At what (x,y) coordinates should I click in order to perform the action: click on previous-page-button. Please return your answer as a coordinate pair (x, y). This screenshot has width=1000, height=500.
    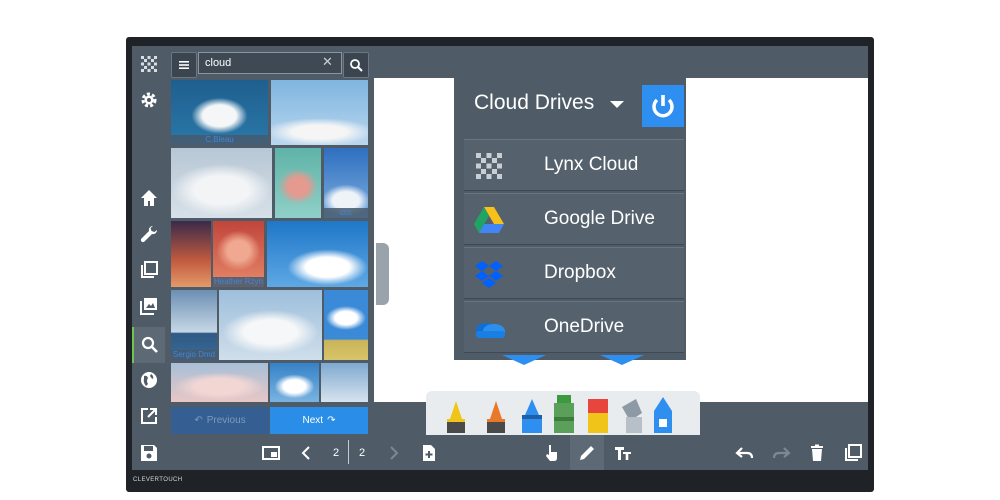
    Looking at the image, I should click on (307, 452).